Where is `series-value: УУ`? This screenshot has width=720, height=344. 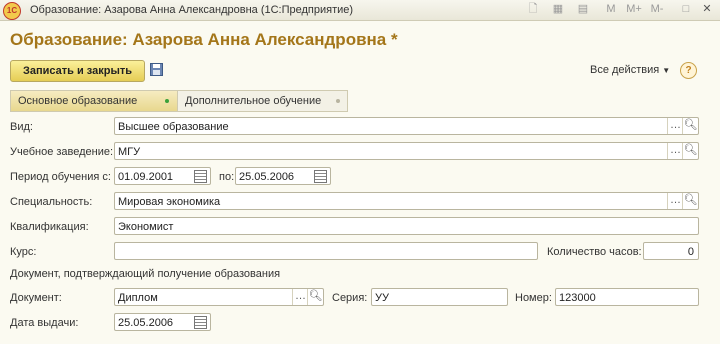
series-value: УУ is located at coordinates (382, 298).